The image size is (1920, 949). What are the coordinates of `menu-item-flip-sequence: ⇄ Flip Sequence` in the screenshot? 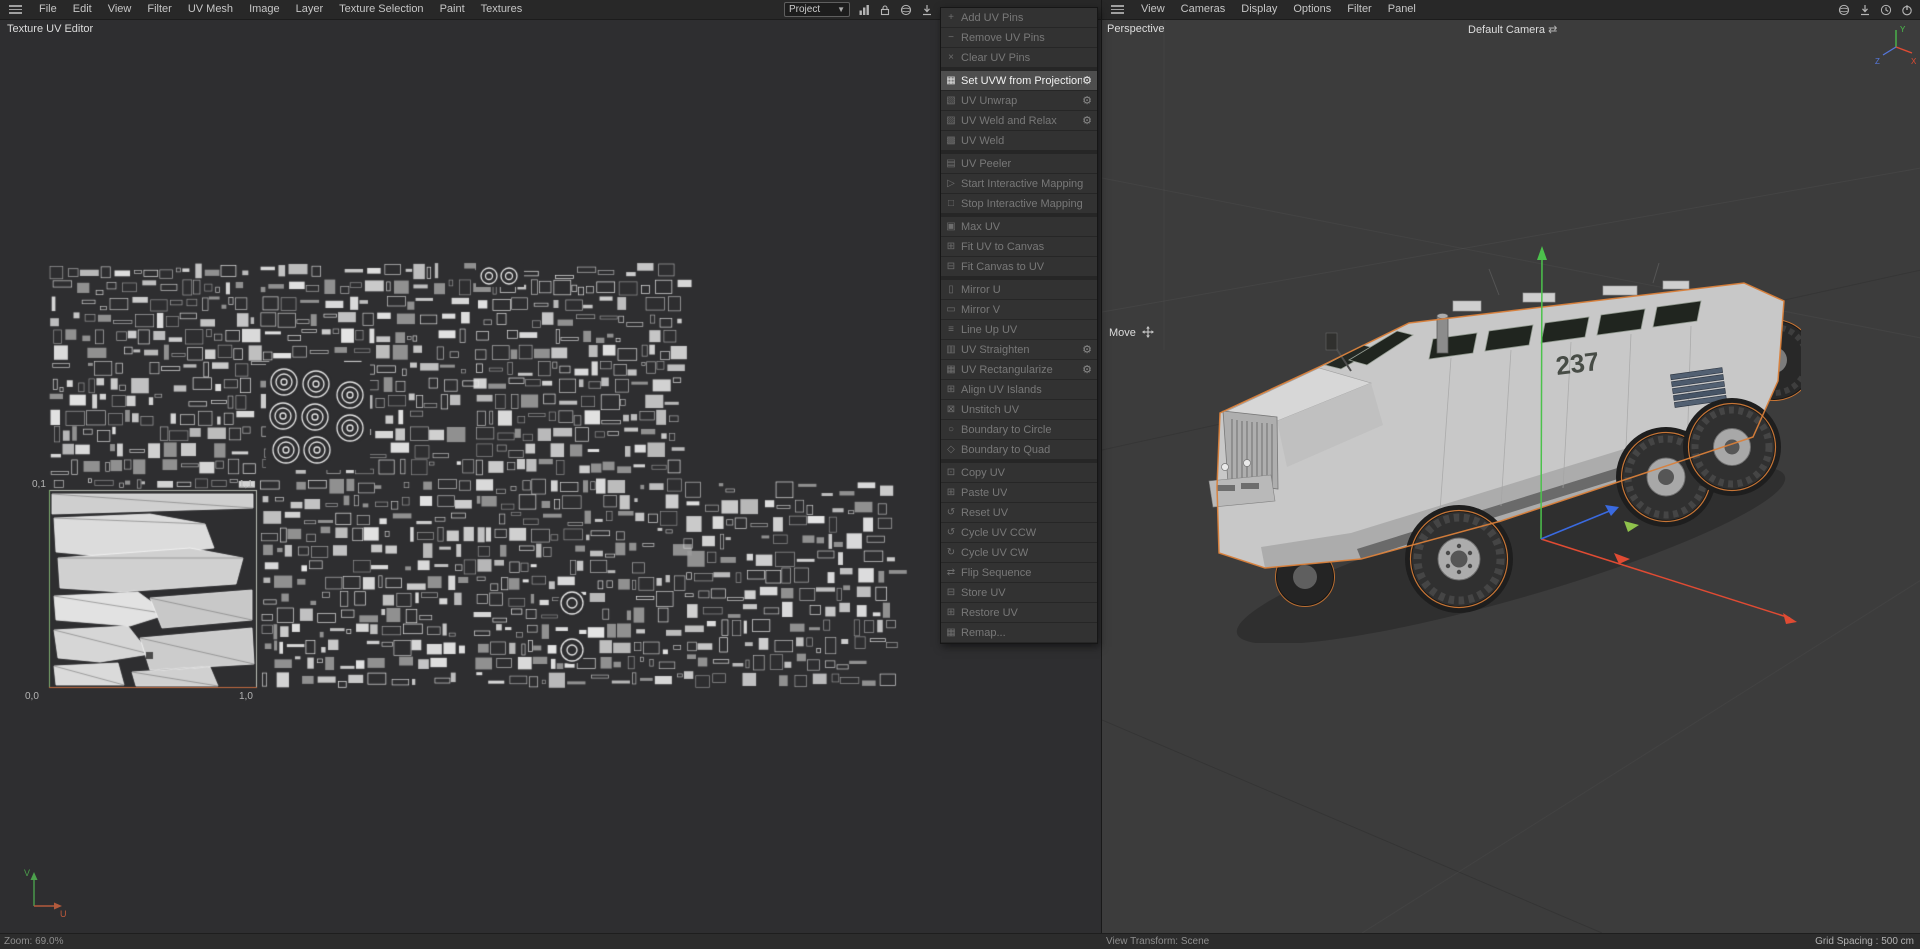 It's located at (1019, 573).